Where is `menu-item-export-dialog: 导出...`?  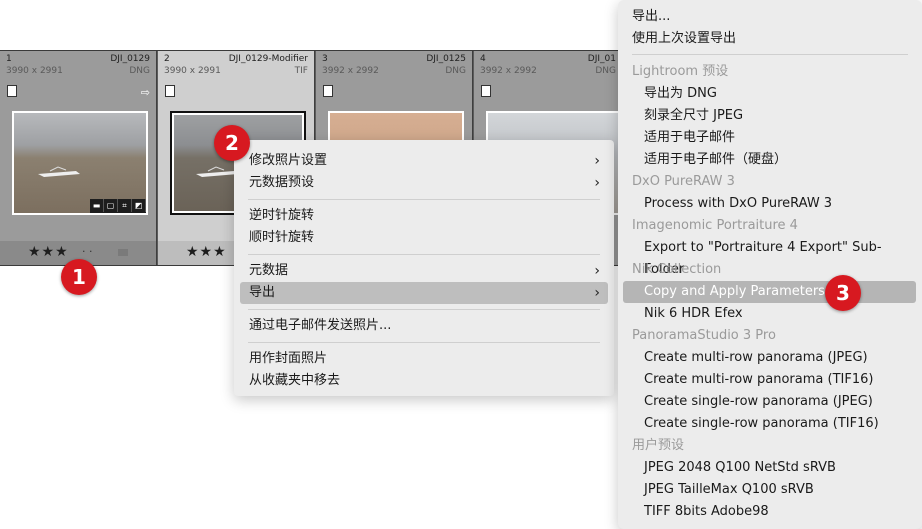 menu-item-export-dialog: 导出... is located at coordinates (769, 17).